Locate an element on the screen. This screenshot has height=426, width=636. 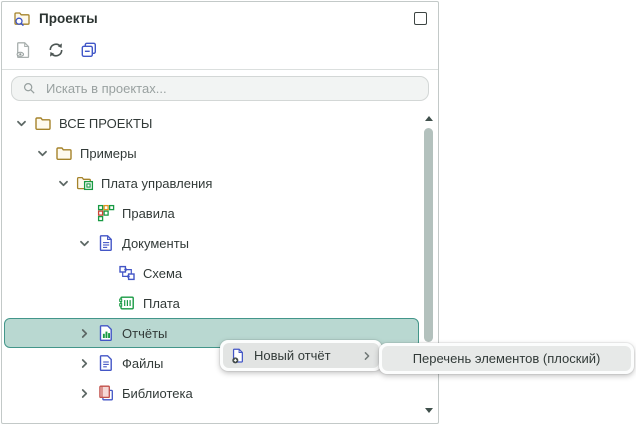
tree-item-label: Плата управления is located at coordinates (157, 183).